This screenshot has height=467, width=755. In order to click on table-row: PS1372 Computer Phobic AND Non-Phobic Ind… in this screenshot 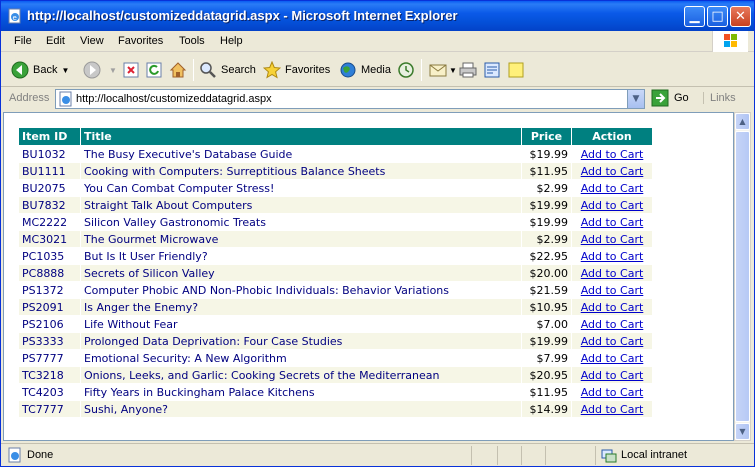, I will do `click(335, 290)`.